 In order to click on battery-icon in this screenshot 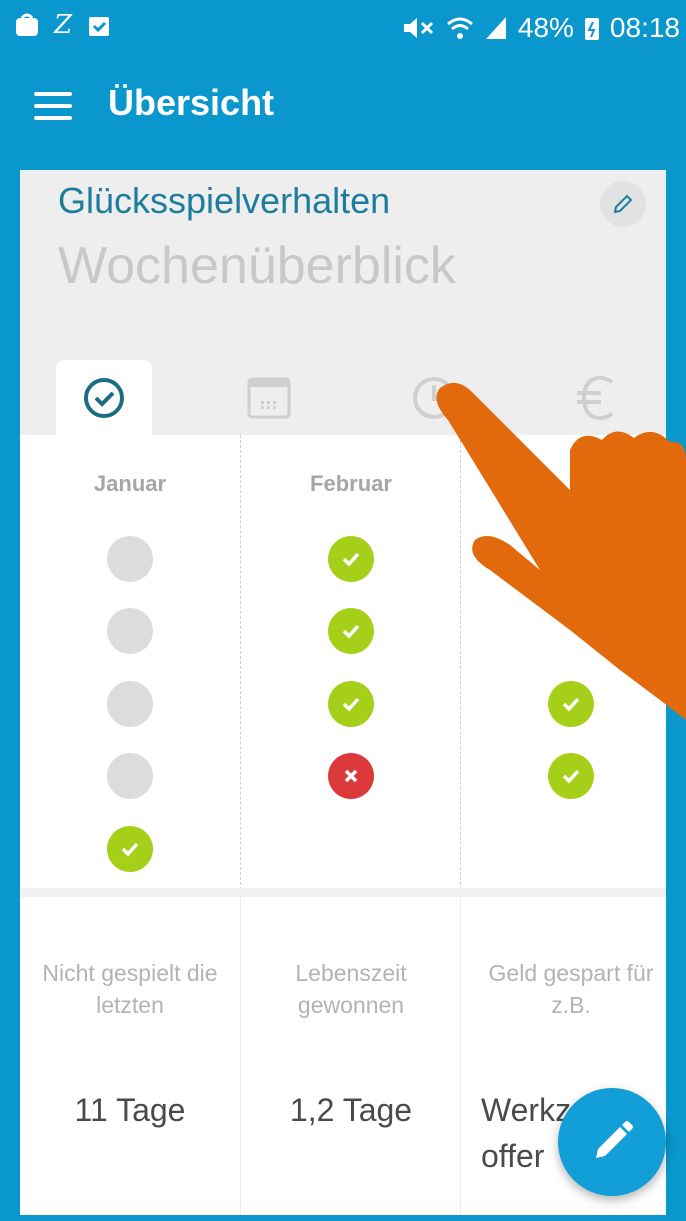, I will do `click(591, 29)`.